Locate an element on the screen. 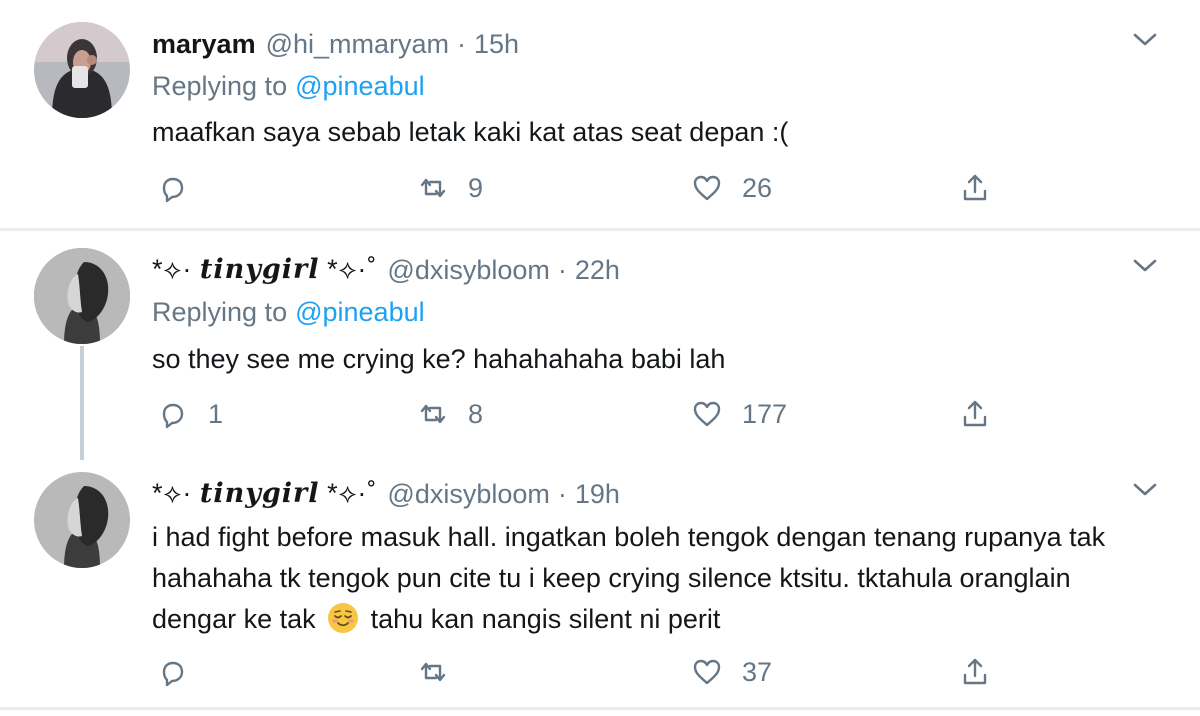  action-bar: 37 is located at coordinates (580, 672).